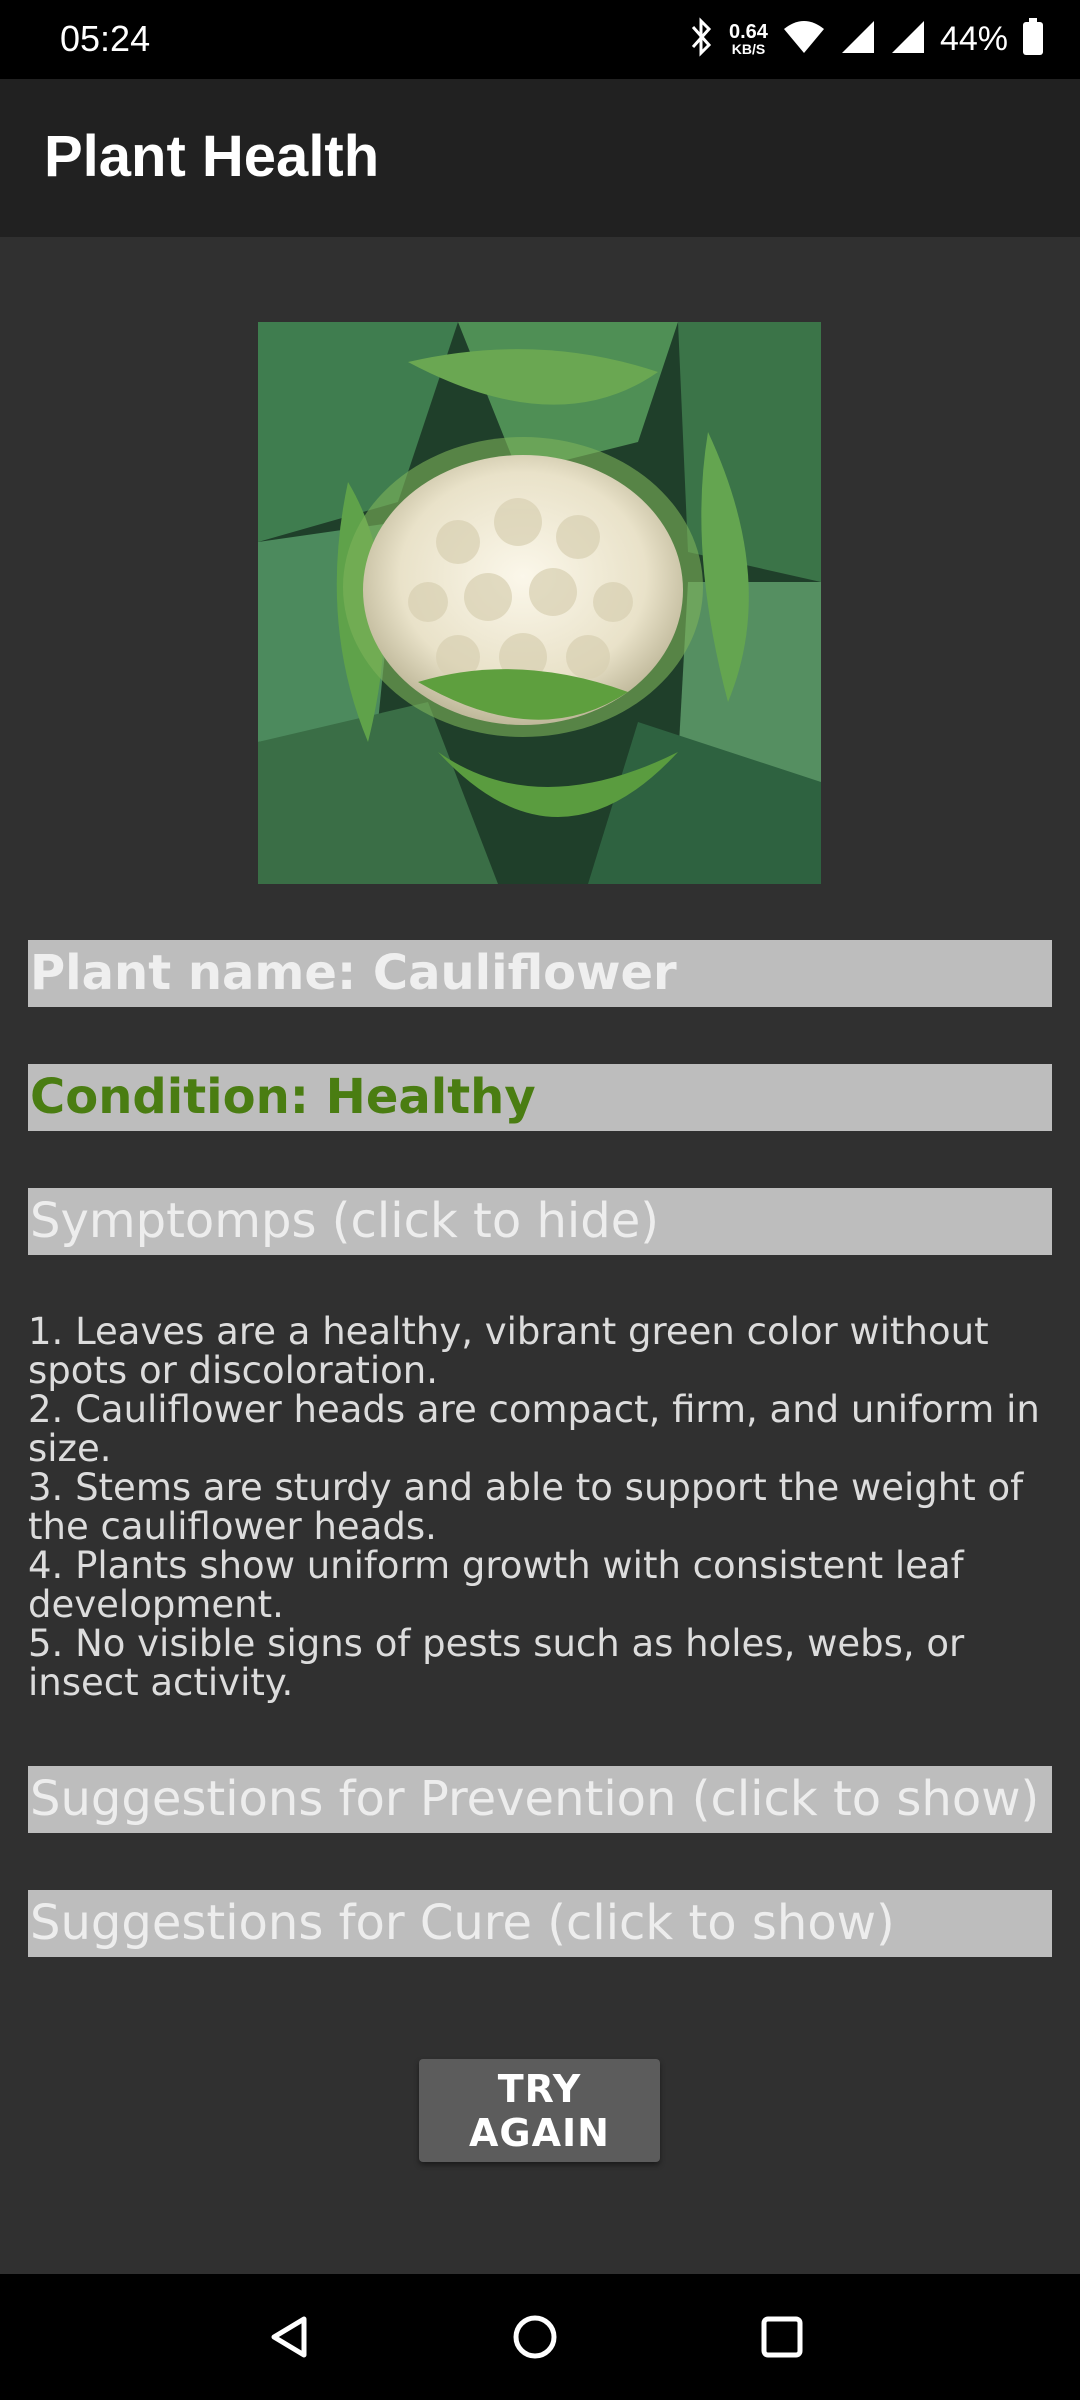  I want to click on home-icon, so click(535, 2337).